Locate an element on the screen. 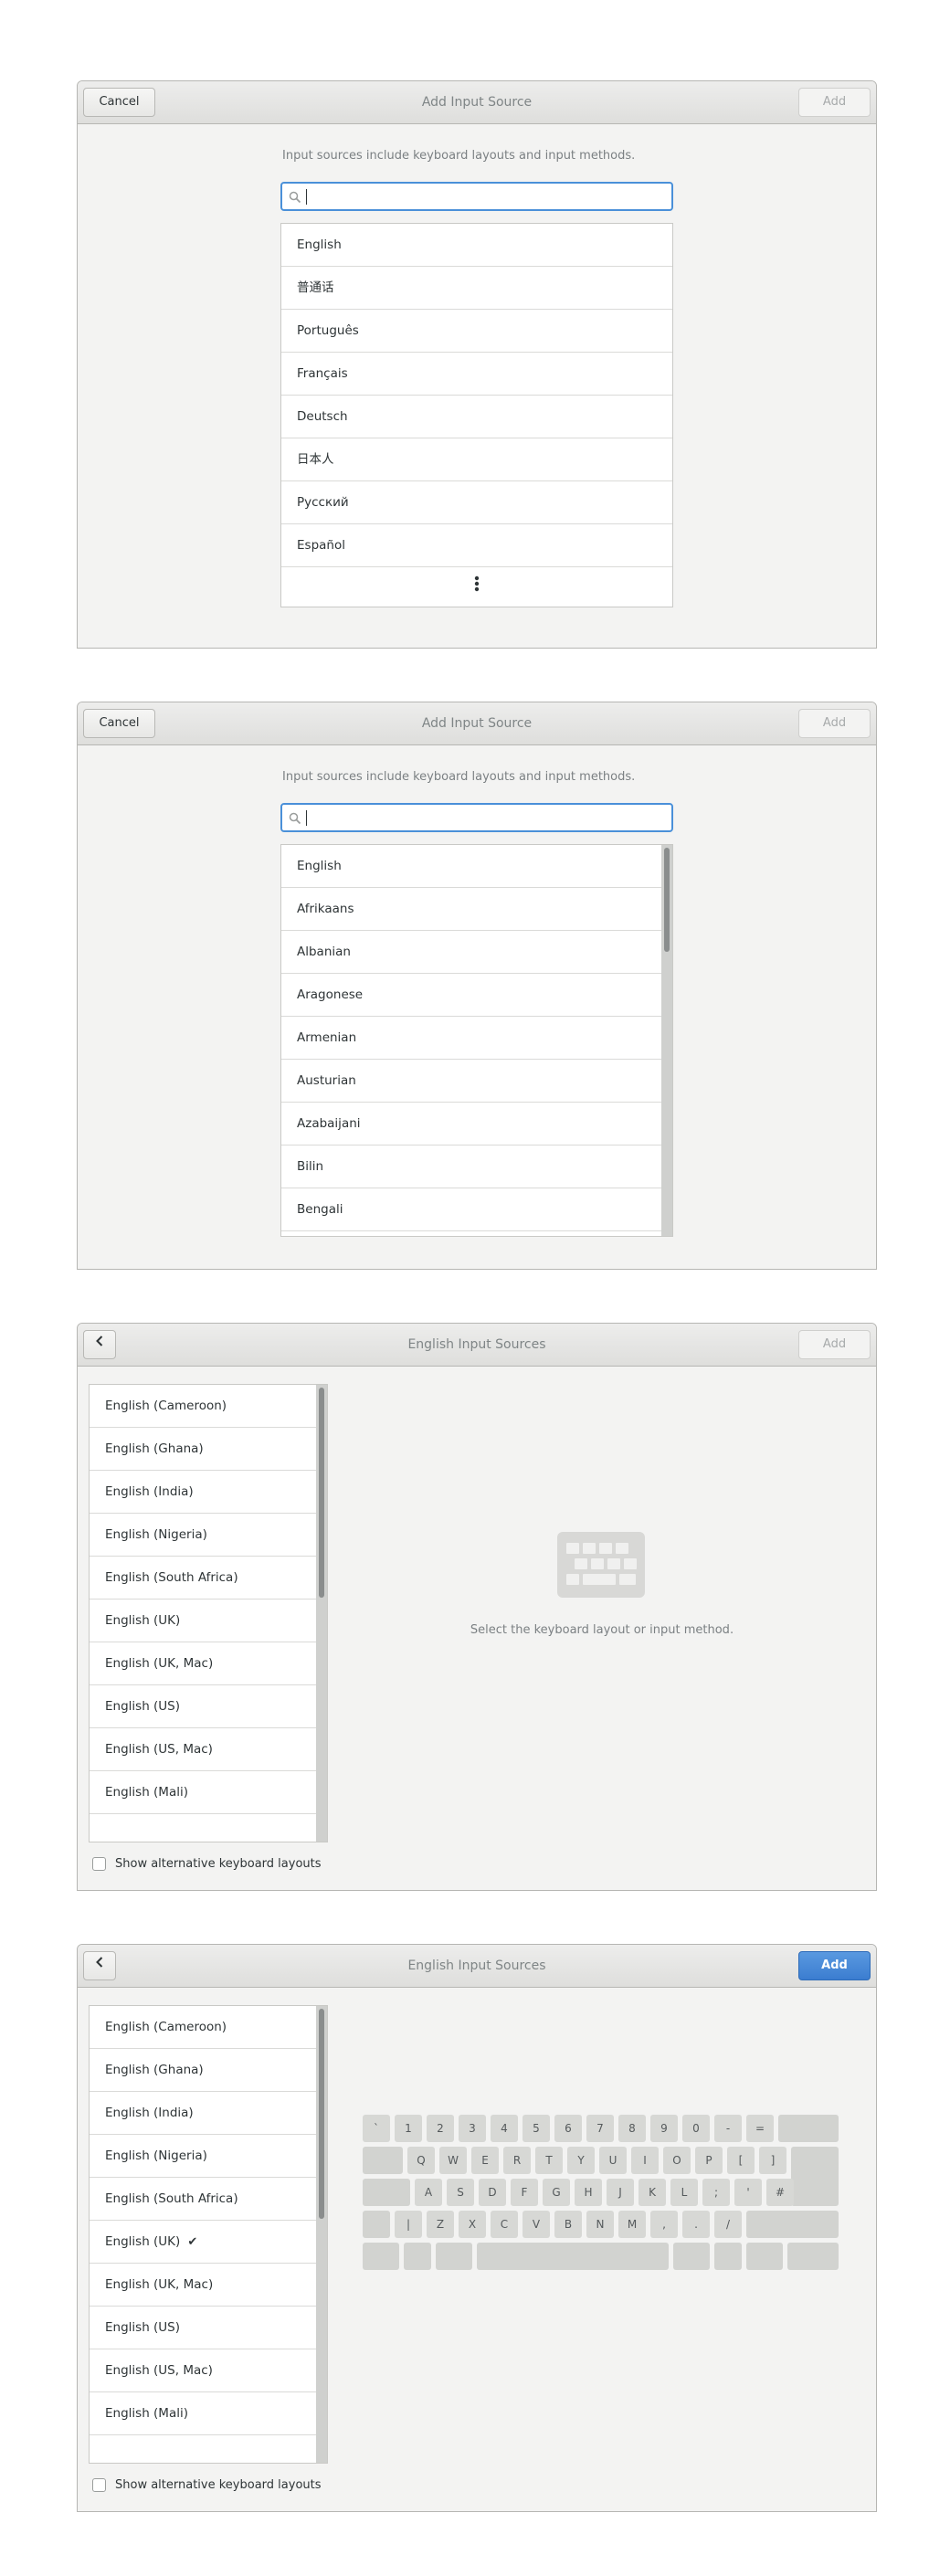 The width and height of the screenshot is (950, 2576). key: 0 is located at coordinates (696, 2128).